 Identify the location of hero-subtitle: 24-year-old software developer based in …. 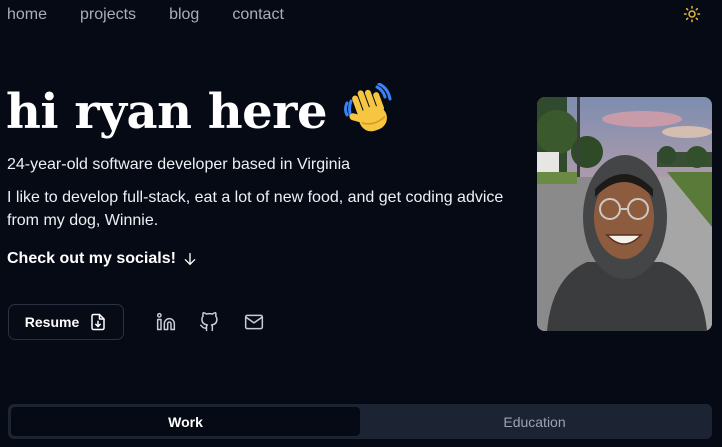
(179, 164).